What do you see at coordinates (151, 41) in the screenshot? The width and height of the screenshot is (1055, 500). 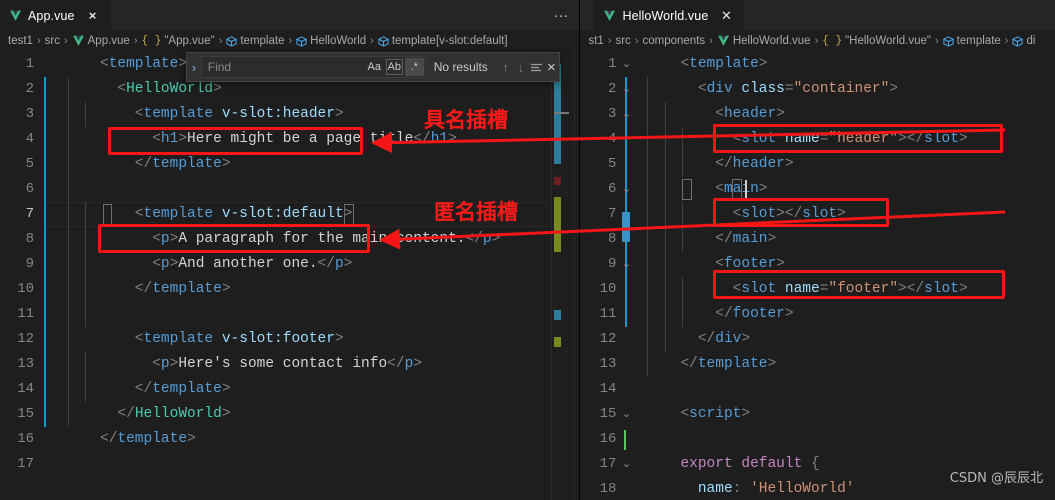 I see `braces-icon: { }` at bounding box center [151, 41].